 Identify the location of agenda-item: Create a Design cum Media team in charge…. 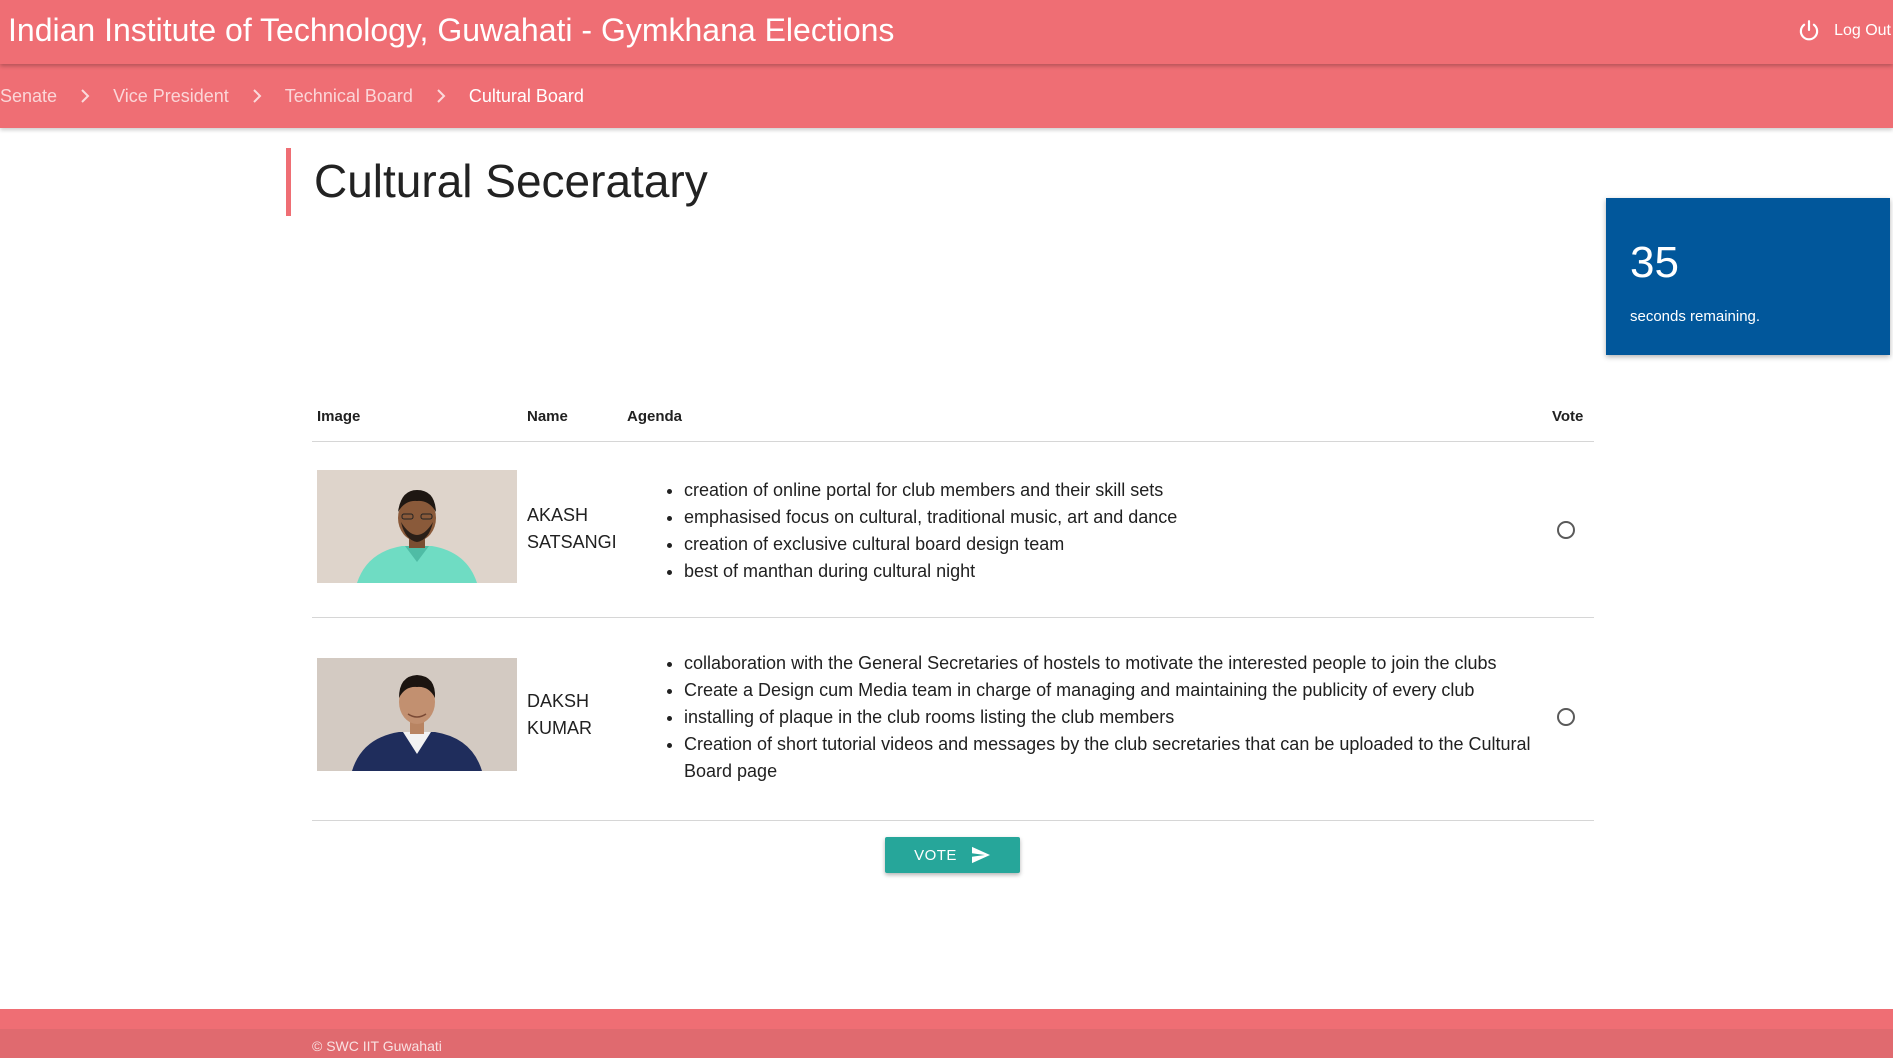
(1124, 690).